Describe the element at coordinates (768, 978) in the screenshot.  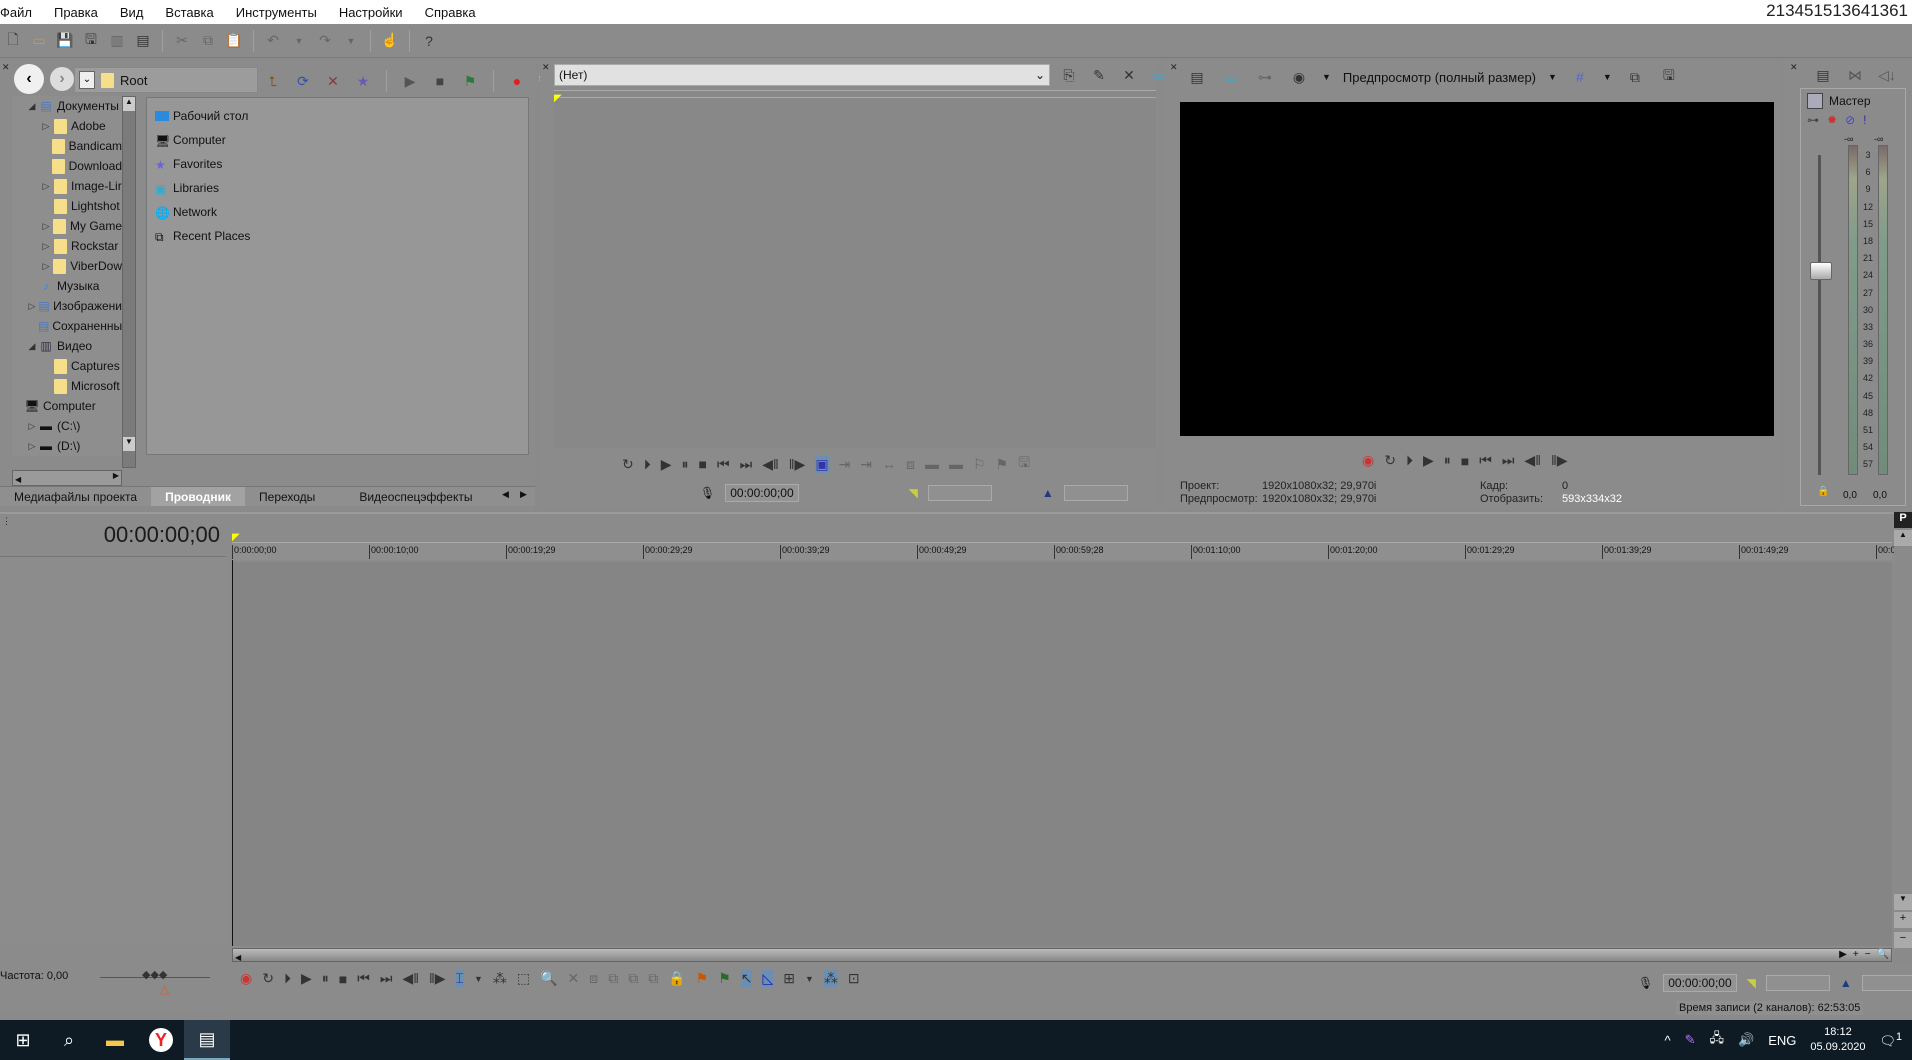
I see `auto-crossfade-icon: ◺` at that location.